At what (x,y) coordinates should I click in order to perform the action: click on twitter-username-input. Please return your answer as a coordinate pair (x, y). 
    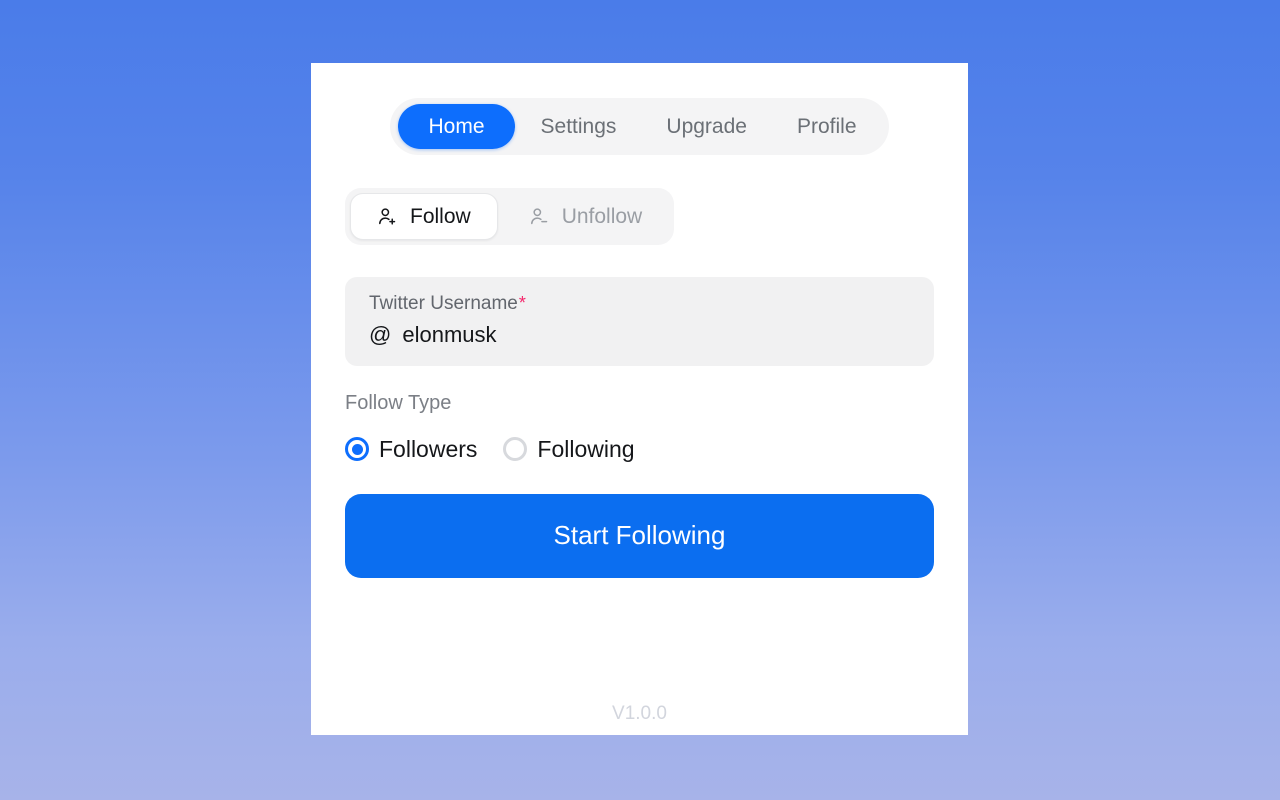
    Looking at the image, I should click on (656, 334).